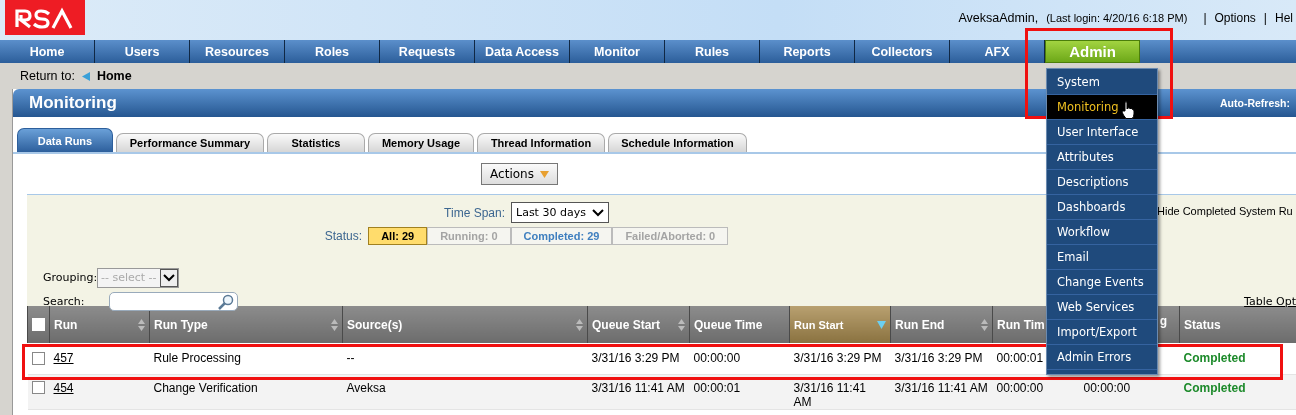  Describe the element at coordinates (881, 324) in the screenshot. I see `sort-down-icon` at that location.